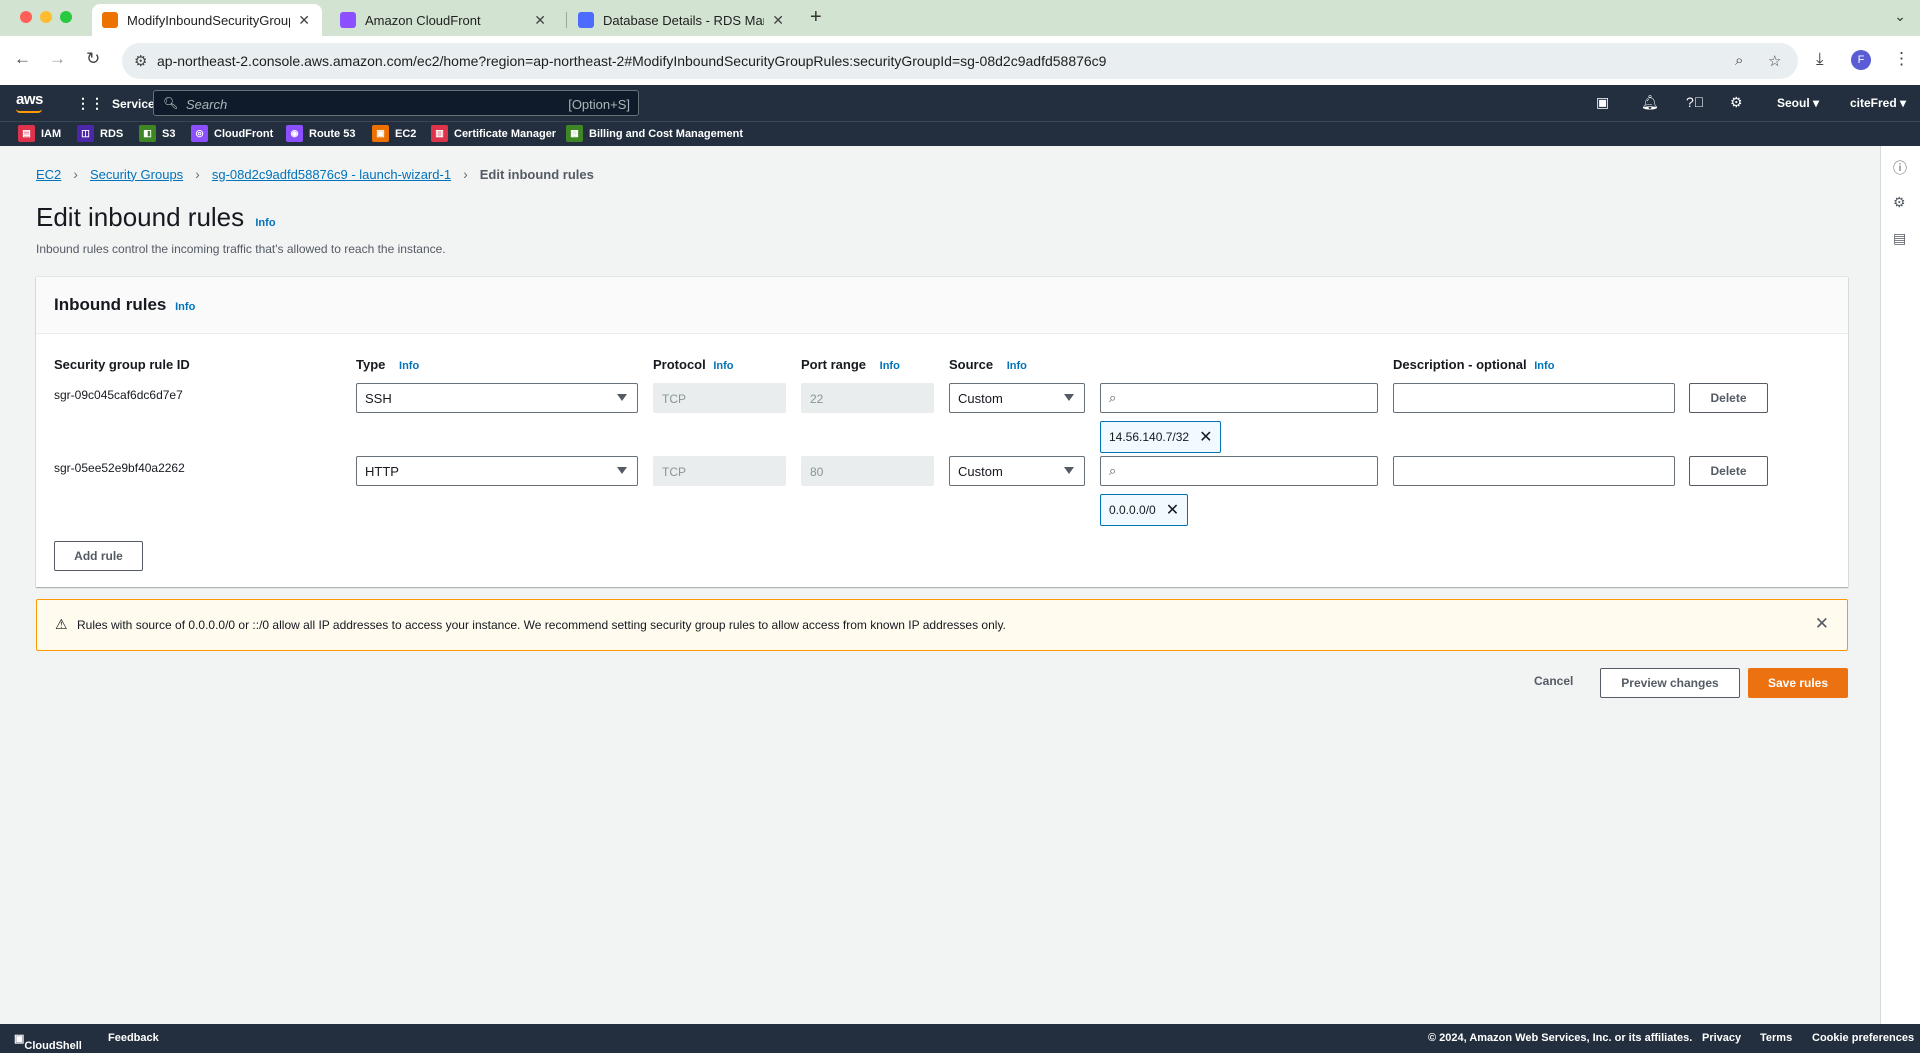  What do you see at coordinates (140, 61) in the screenshot?
I see `site-info-icon: ⚙` at bounding box center [140, 61].